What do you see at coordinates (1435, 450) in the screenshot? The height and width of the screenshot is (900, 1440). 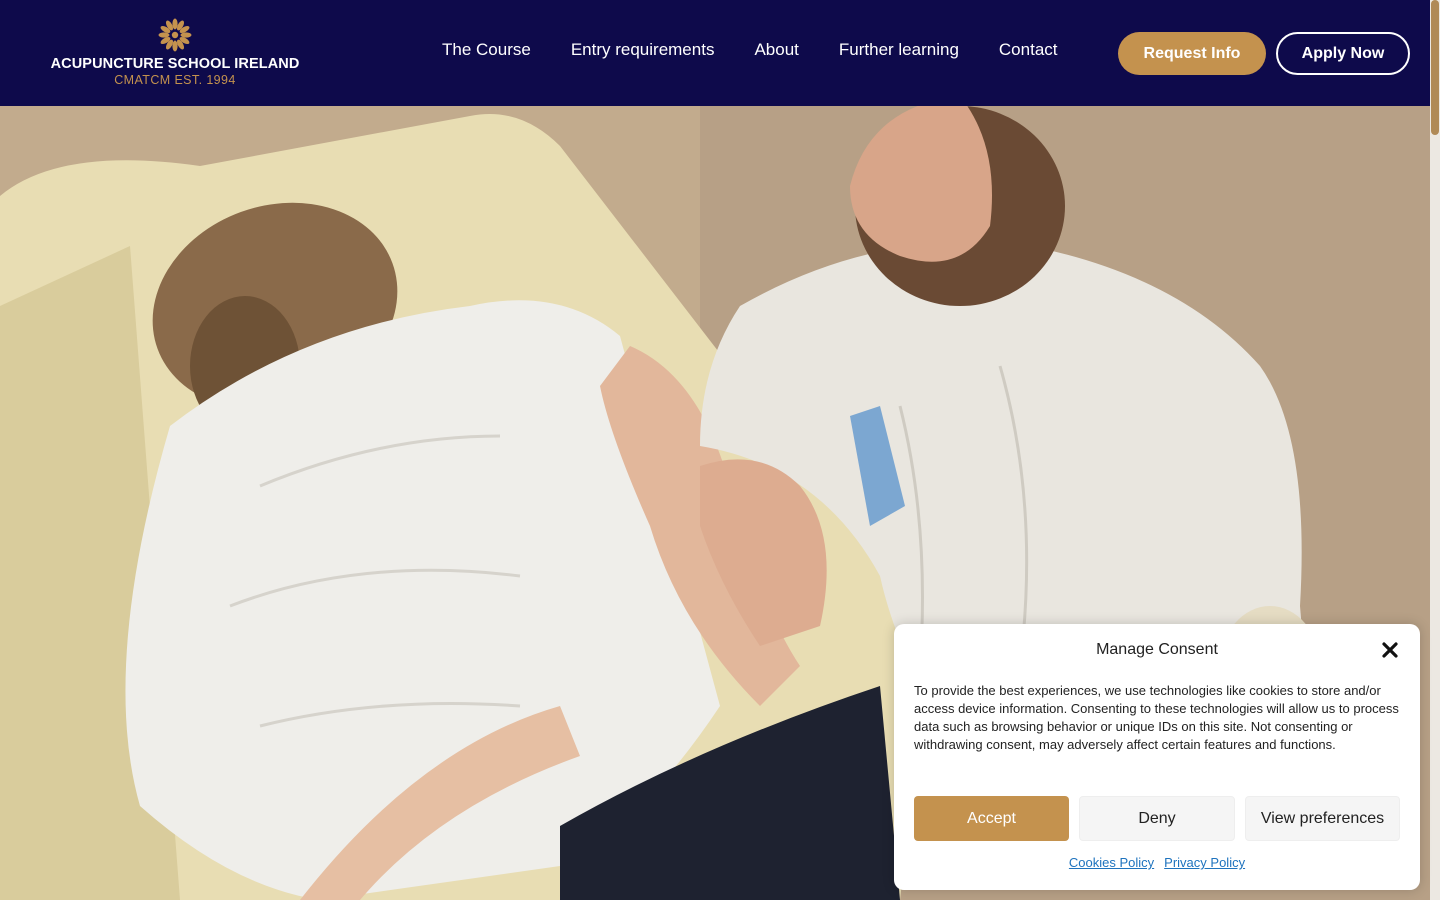 I see `page-scrollbar` at bounding box center [1435, 450].